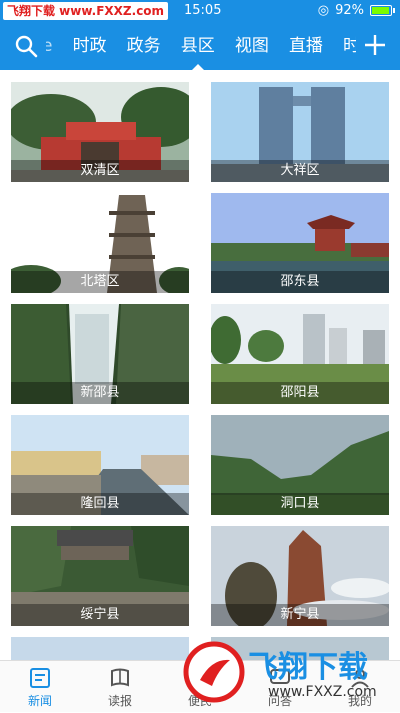 The image size is (400, 713). What do you see at coordinates (349, 10) in the screenshot?
I see `battery-percent: 92%` at bounding box center [349, 10].